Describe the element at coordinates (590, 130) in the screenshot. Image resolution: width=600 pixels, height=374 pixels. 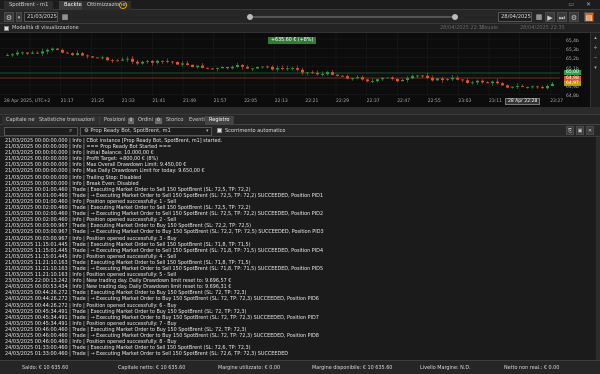
I see `clear-icon: ✕` at that location.